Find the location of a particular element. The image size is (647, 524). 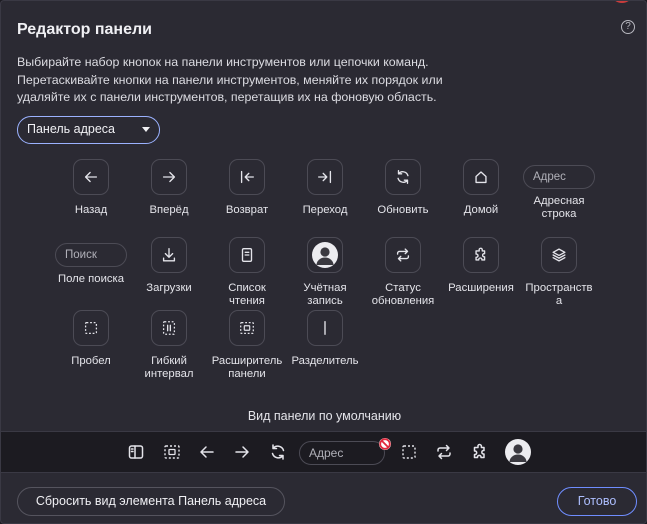

palette-item-label-line: Адресная is located at coordinates (559, 201).